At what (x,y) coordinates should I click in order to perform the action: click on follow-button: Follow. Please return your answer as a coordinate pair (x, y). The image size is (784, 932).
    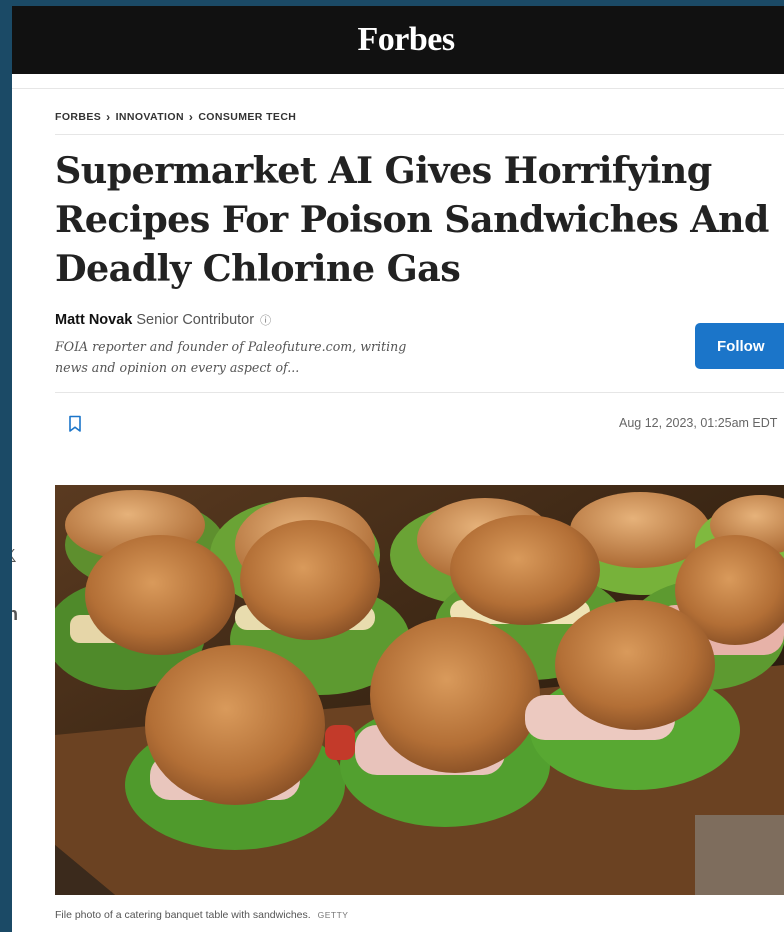
    Looking at the image, I should click on (739, 346).